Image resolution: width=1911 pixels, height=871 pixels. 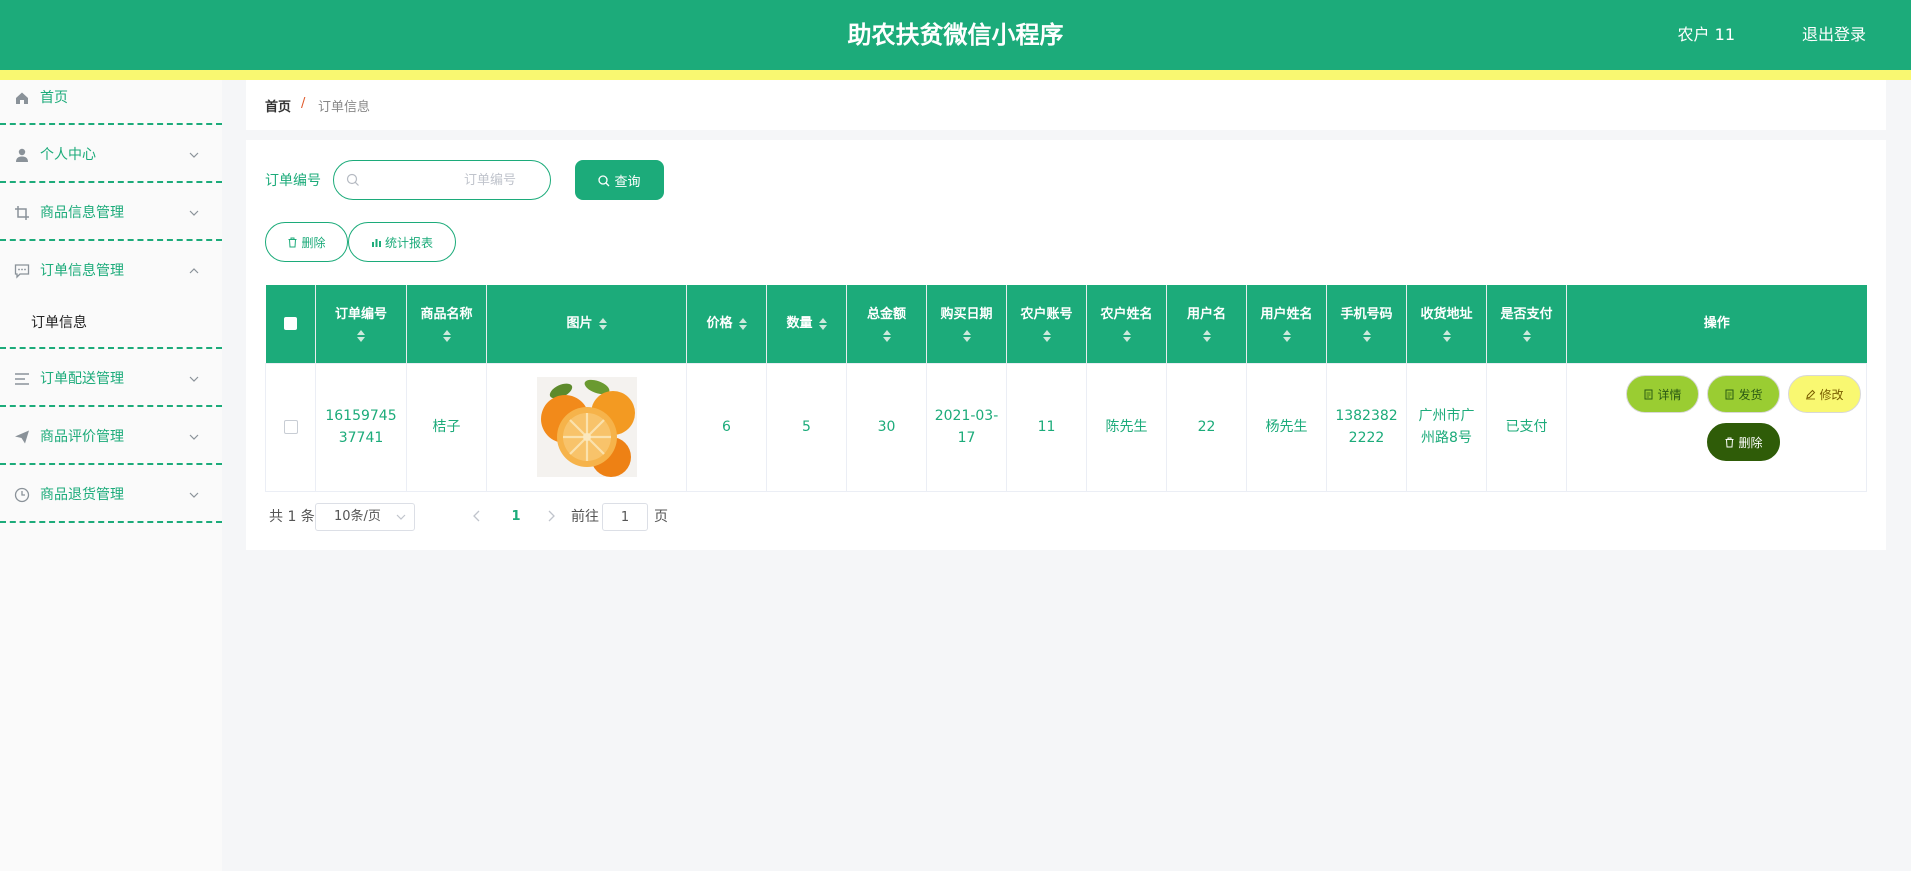 What do you see at coordinates (446, 324) in the screenshot?
I see `column-header-product: 商品名称` at bounding box center [446, 324].